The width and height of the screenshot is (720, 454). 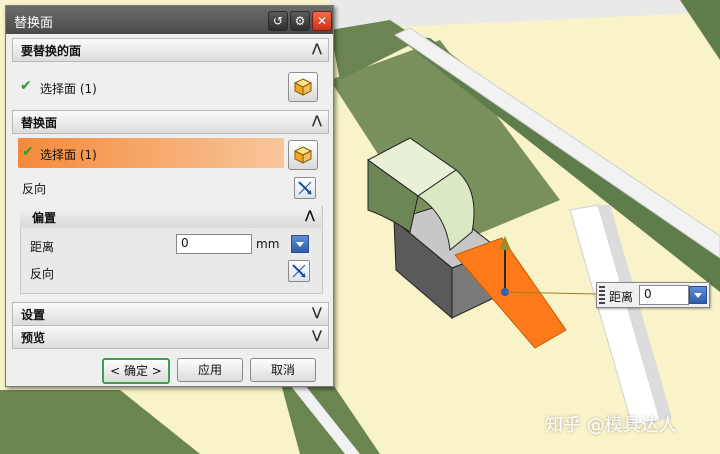 I want to click on offset-reverse-label: 反向, so click(x=42, y=274).